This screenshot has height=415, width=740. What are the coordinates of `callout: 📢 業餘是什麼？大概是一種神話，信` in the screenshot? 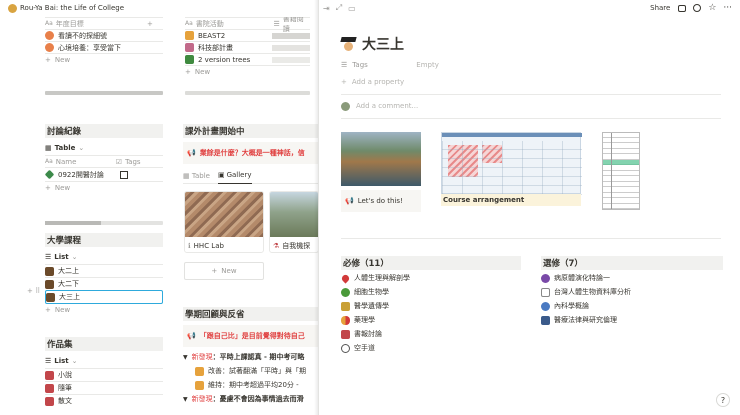 It's located at (250, 153).